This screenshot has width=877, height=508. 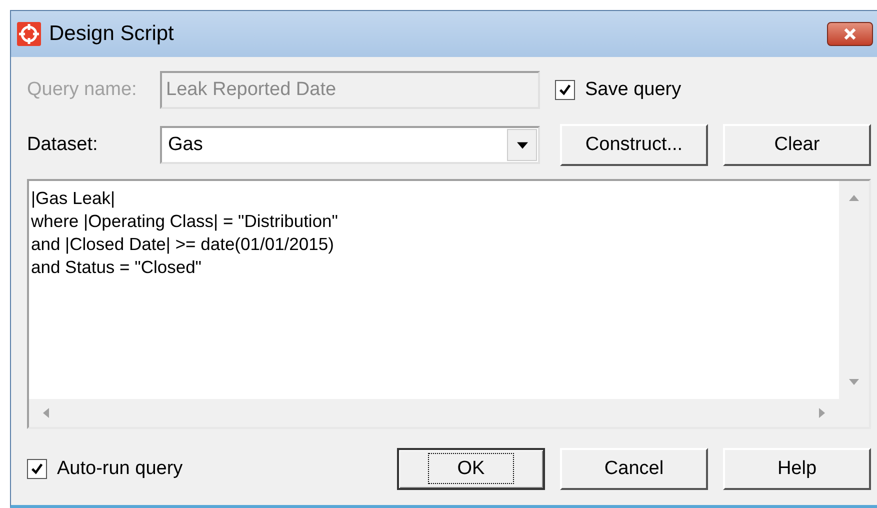 I want to click on scroll-down-icon, so click(x=854, y=382).